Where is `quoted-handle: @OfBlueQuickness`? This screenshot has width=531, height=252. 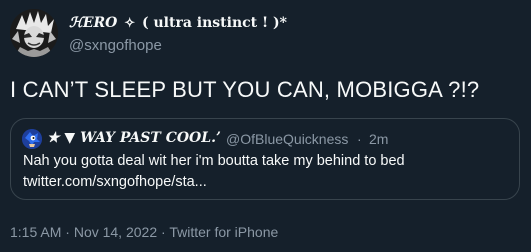
quoted-handle: @OfBlueQuickness is located at coordinates (287, 139).